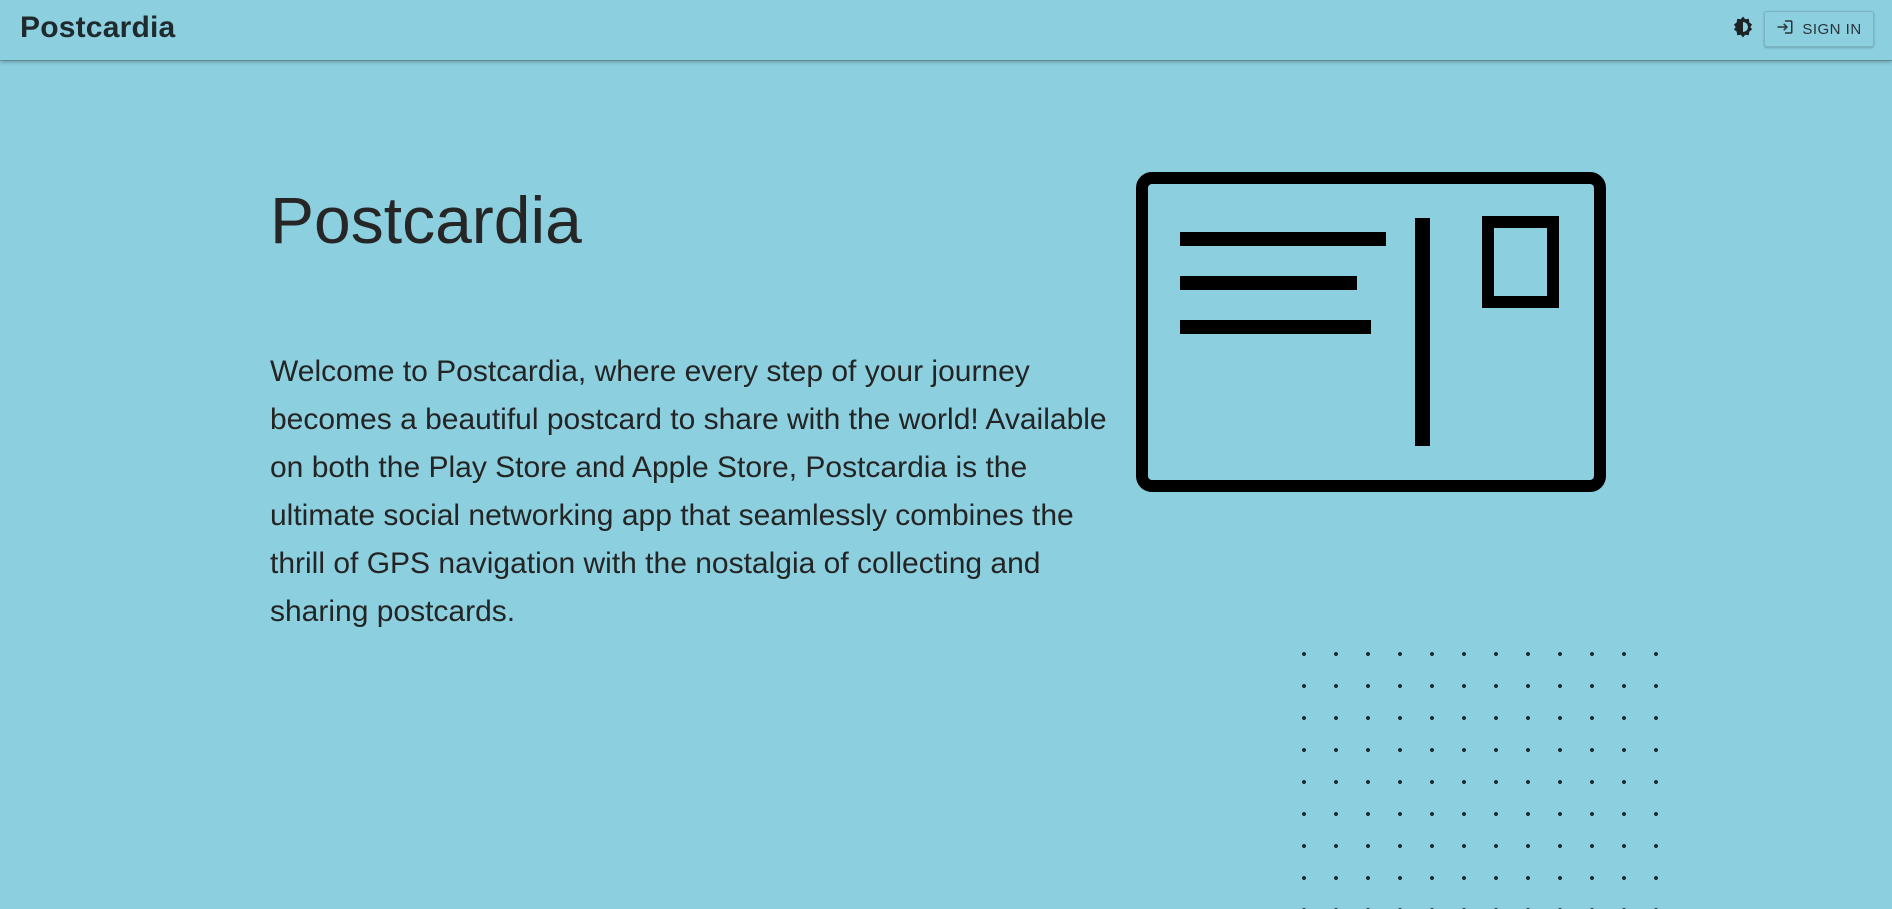 The width and height of the screenshot is (1892, 909). Describe the element at coordinates (946, 30) in the screenshot. I see `top-app-bar: Postcardia SIGN IN` at that location.